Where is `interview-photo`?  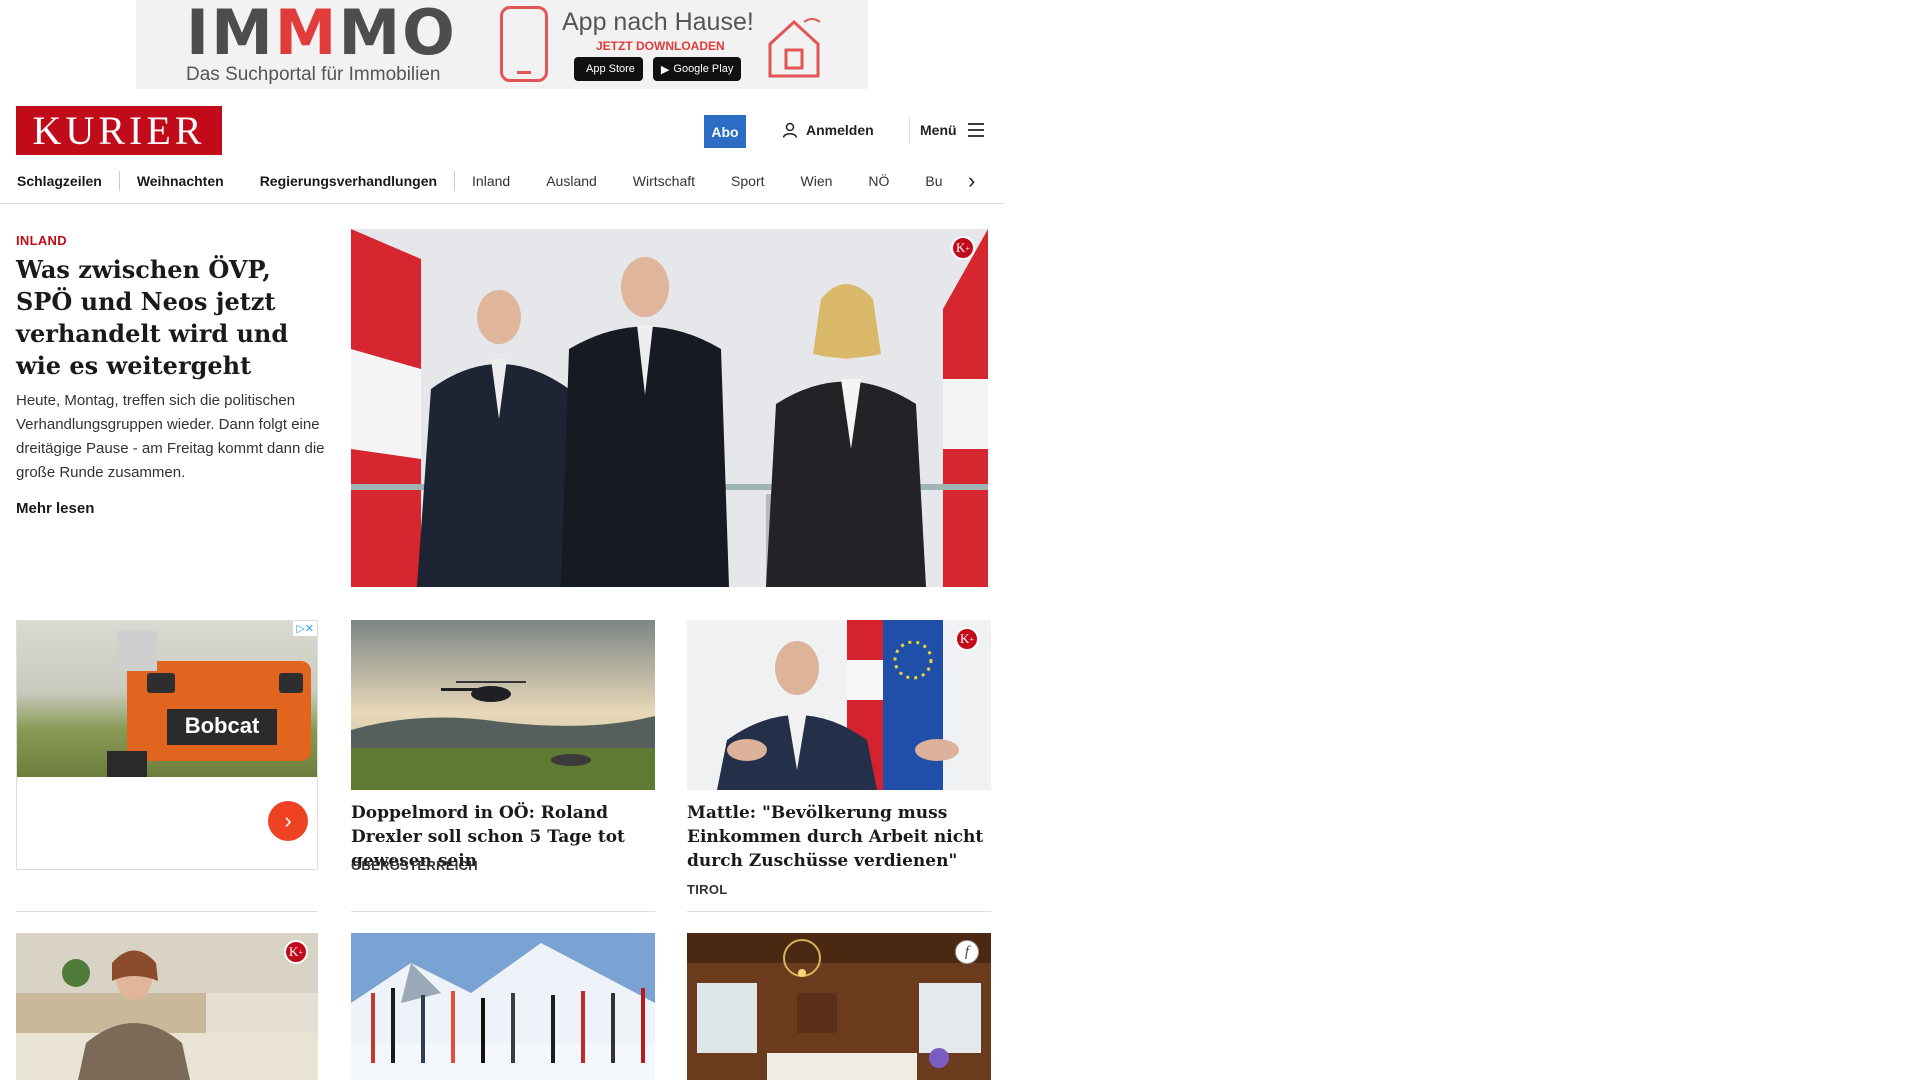
interview-photo is located at coordinates (167, 1006).